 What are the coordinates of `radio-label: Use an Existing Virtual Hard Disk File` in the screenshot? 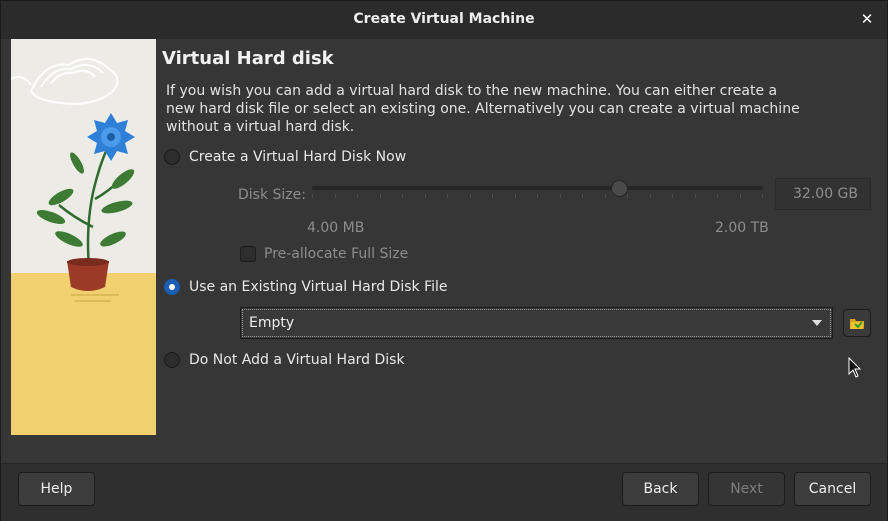 It's located at (318, 287).